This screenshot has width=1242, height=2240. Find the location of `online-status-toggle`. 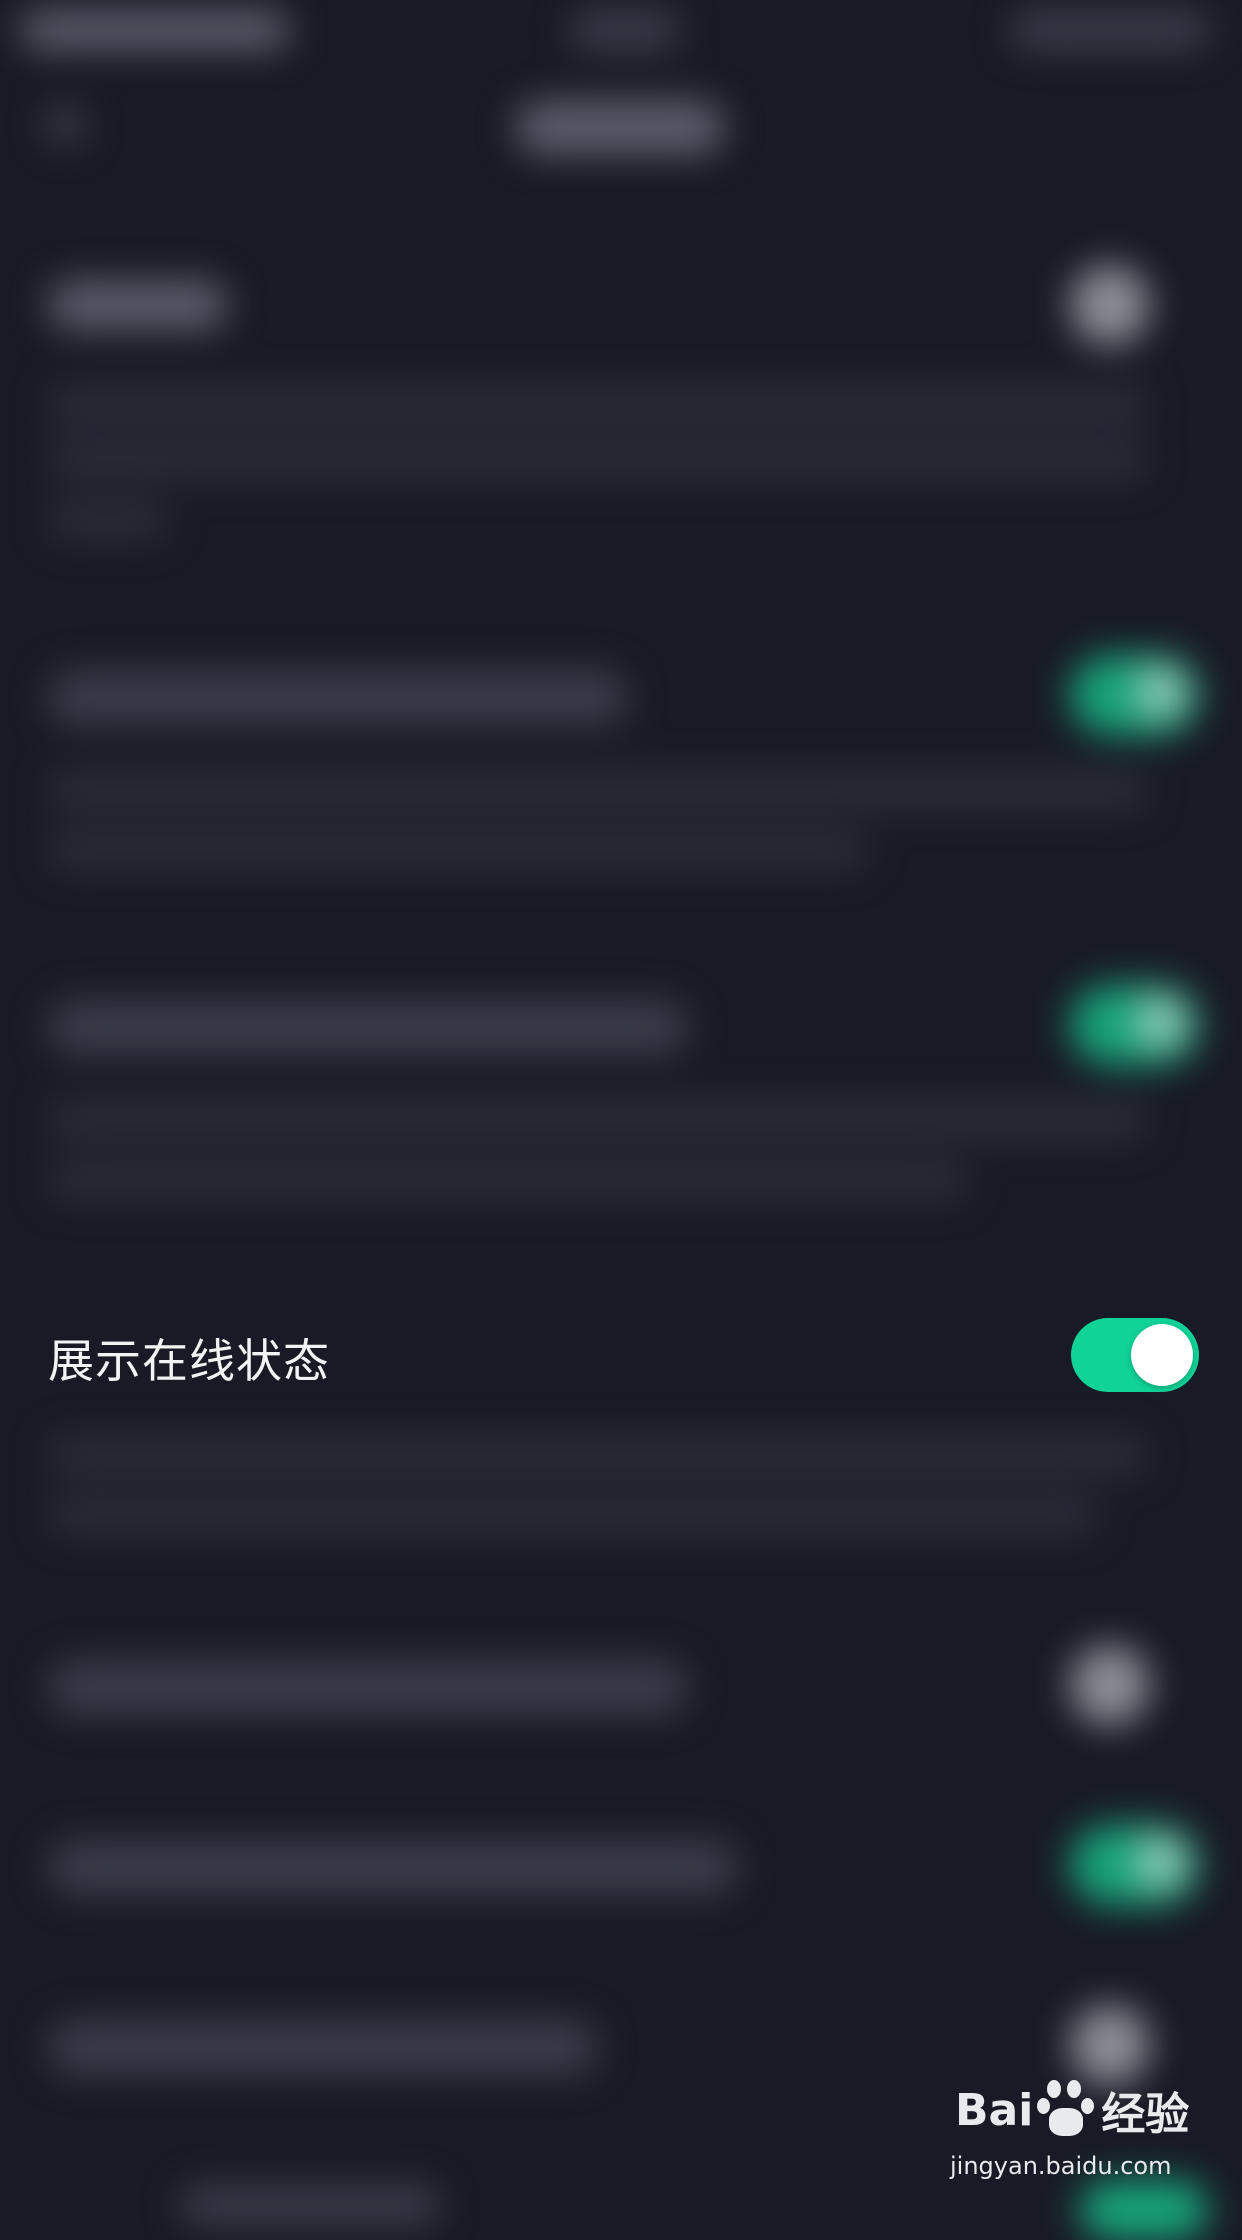

online-status-toggle is located at coordinates (1135, 1355).